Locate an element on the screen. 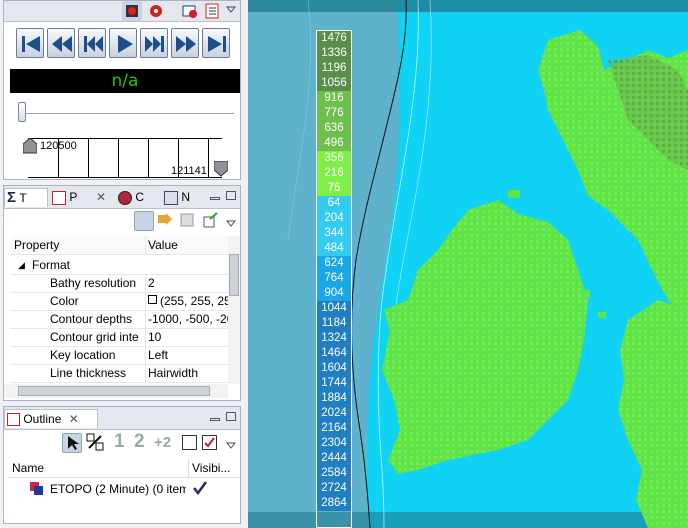  properties-header: Property Value is located at coordinates (119, 245).